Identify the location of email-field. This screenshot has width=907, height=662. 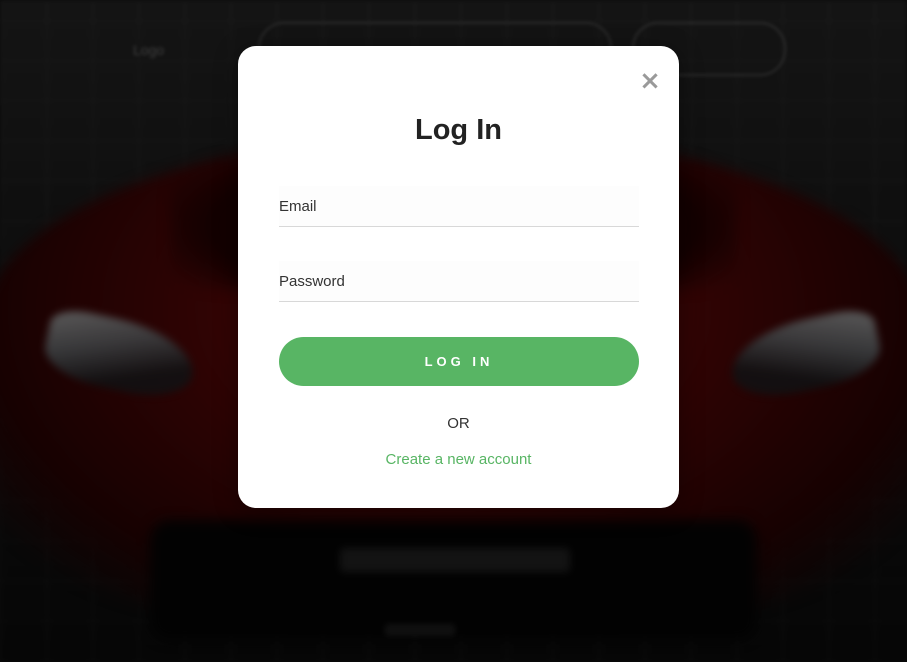
(459, 206).